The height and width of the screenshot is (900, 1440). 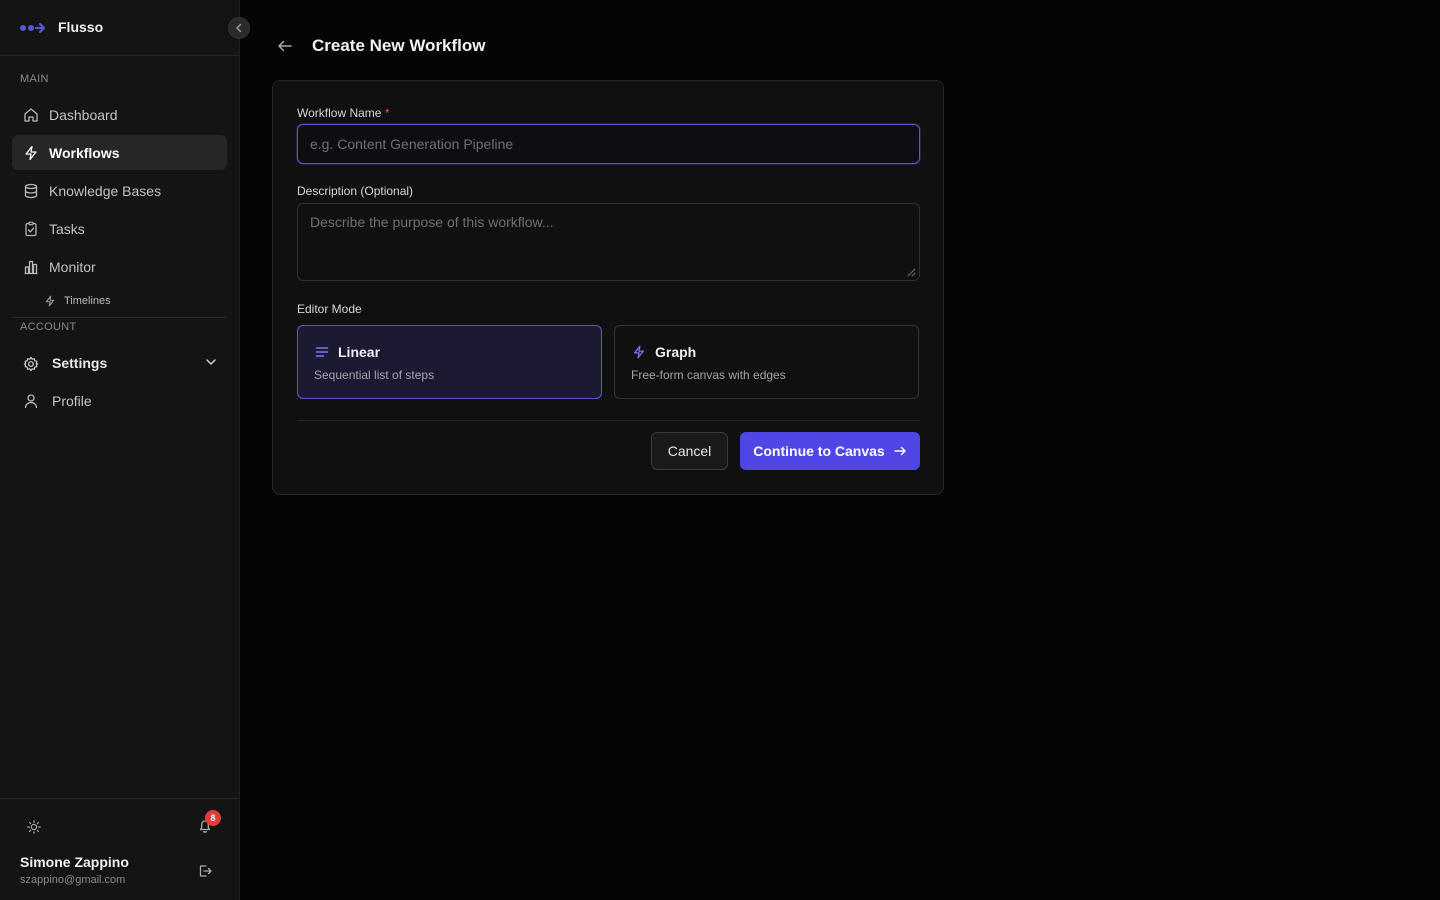 I want to click on section-label-main: MAIN, so click(x=34, y=79).